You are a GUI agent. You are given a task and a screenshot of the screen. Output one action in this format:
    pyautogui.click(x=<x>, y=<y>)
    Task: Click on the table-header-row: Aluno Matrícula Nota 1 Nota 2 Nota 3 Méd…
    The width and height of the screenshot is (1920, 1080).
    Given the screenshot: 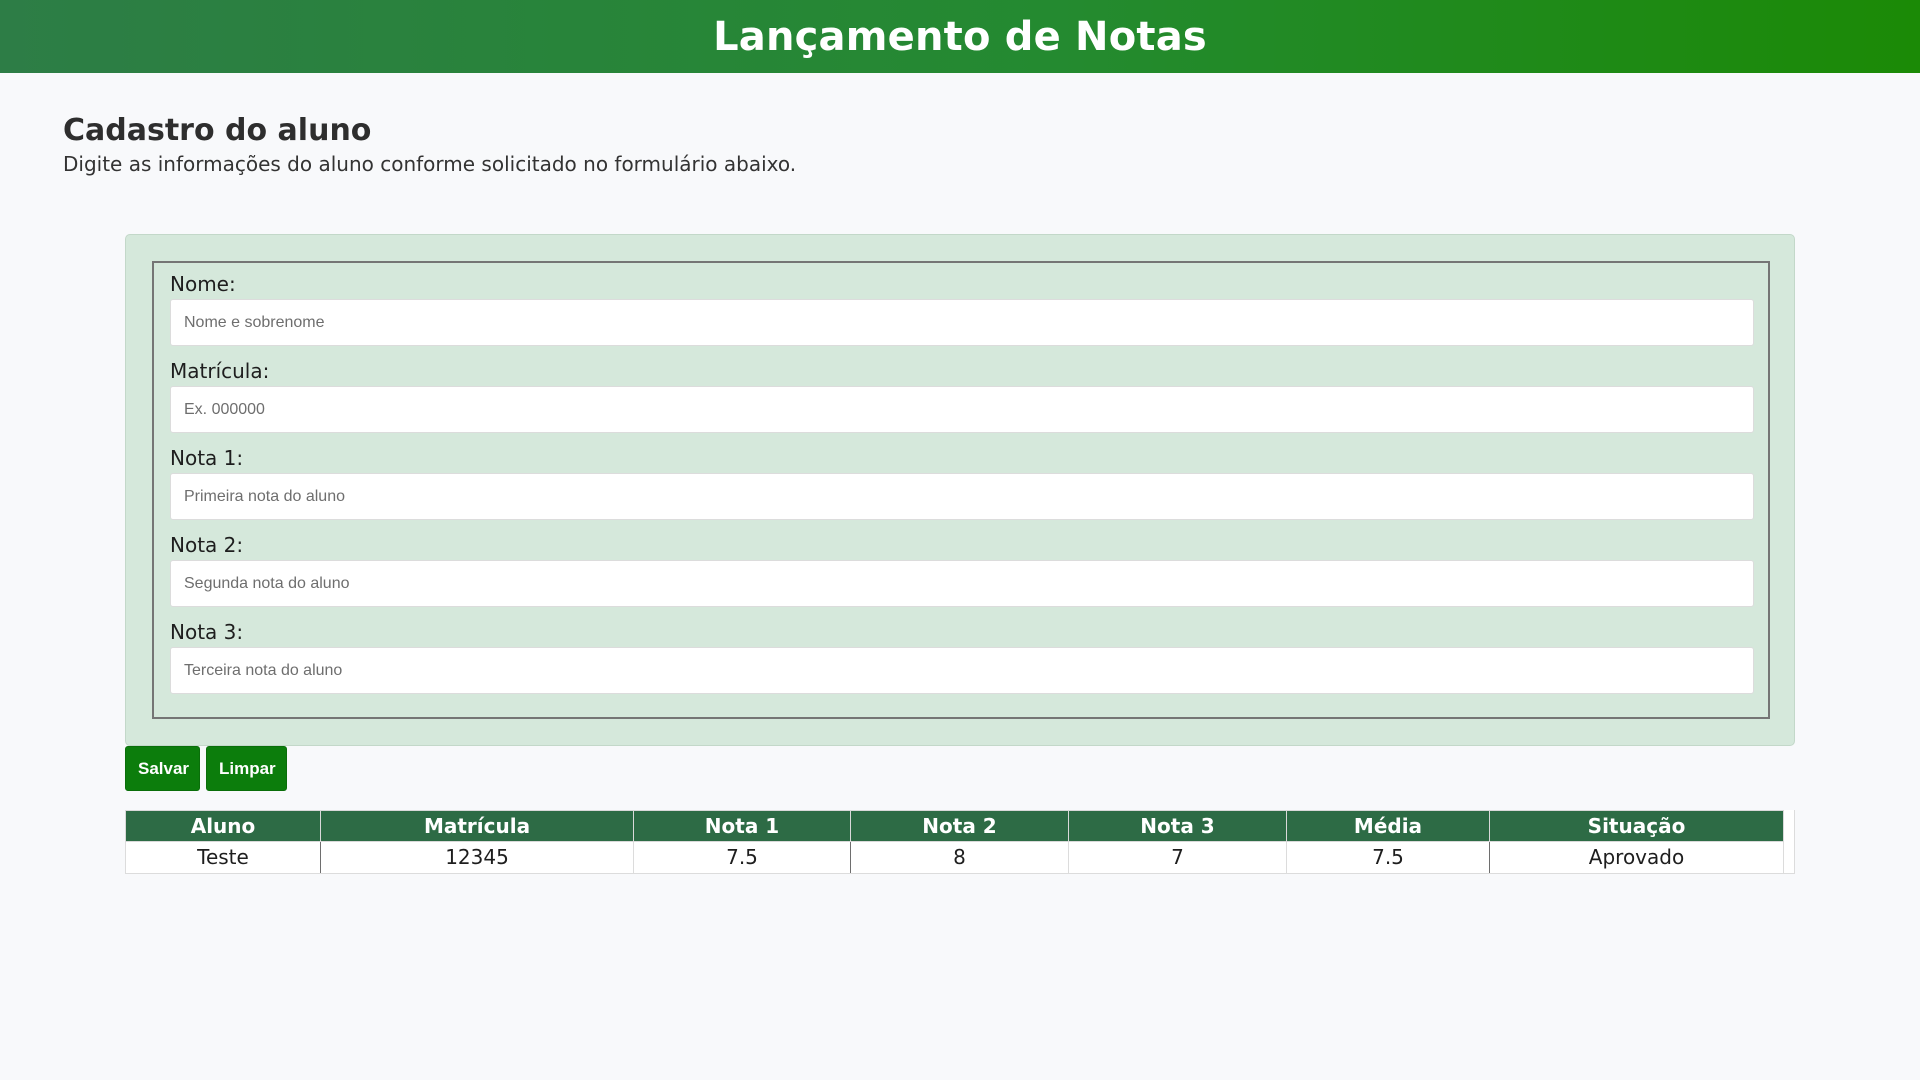 What is the action you would take?
    pyautogui.click(x=954, y=826)
    